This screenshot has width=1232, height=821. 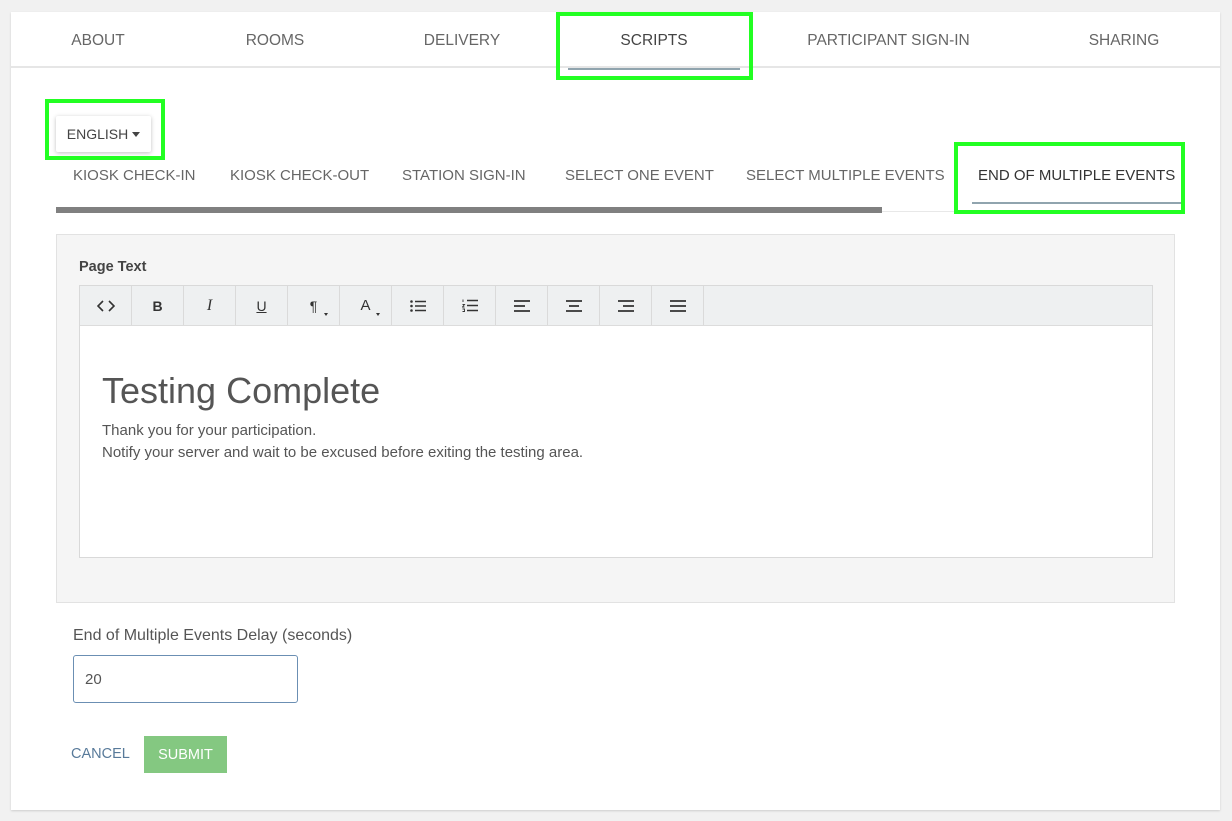 I want to click on tab-scripts: SCRIPTS, so click(x=654, y=41).